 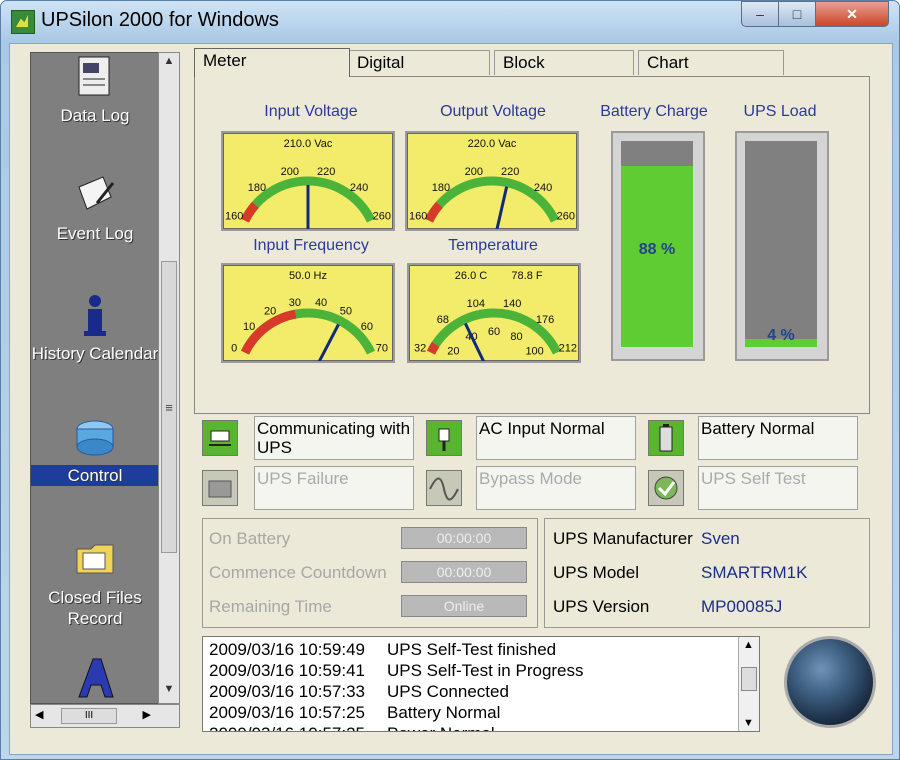 What do you see at coordinates (852, 14) in the screenshot?
I see `close-button: ✕` at bounding box center [852, 14].